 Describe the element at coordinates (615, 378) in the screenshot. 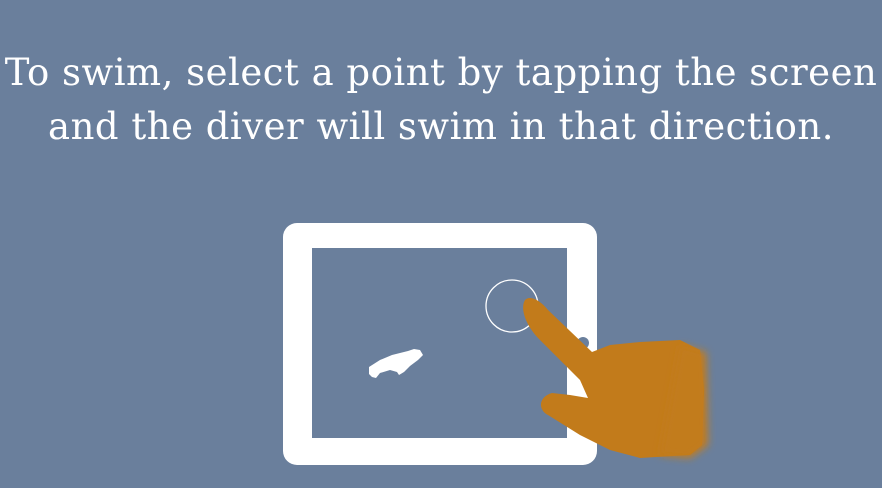

I see `pointing-hand-icon` at that location.